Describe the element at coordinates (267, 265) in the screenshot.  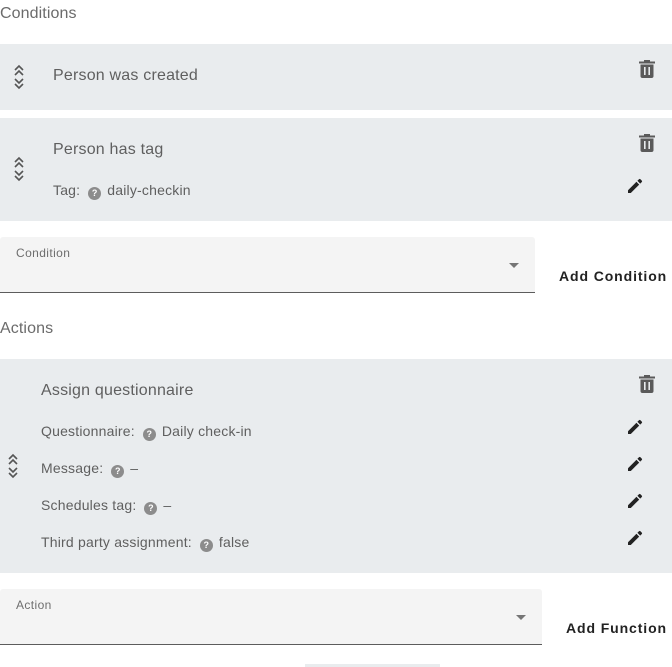
I see `condition-select: Condition` at that location.